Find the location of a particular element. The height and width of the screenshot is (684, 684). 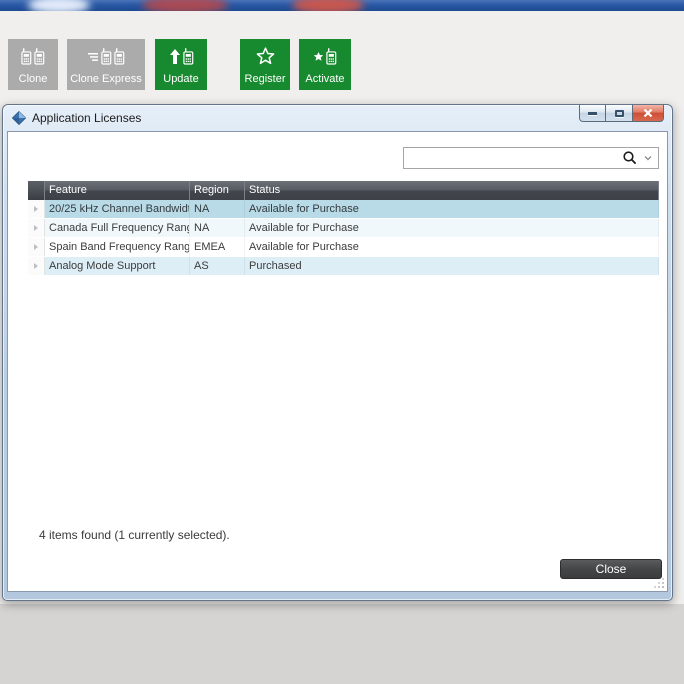

star-outline-icon is located at coordinates (265, 55).